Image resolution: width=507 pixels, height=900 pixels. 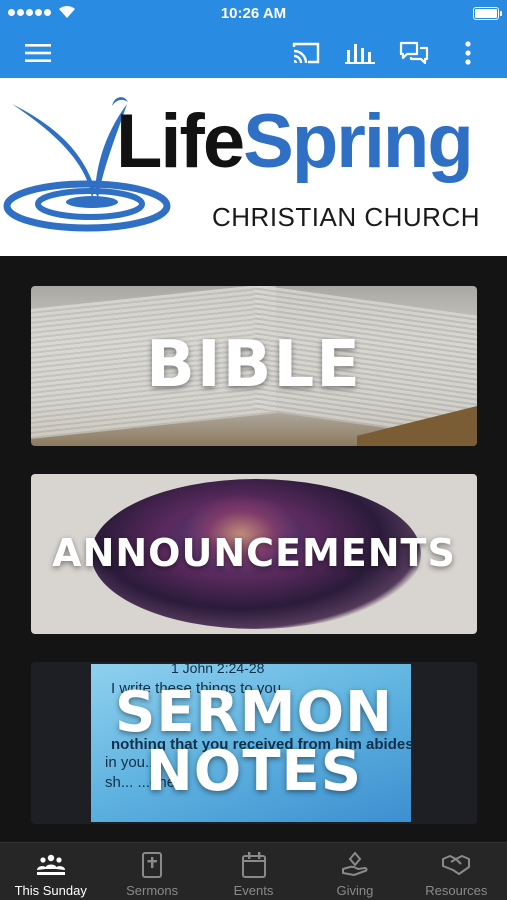 I want to click on tab-resources: Resources, so click(x=456, y=871).